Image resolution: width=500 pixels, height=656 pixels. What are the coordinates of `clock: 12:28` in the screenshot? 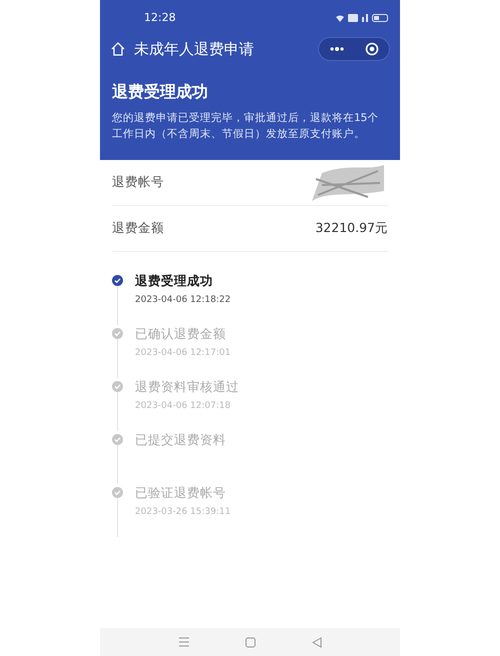 It's located at (160, 18).